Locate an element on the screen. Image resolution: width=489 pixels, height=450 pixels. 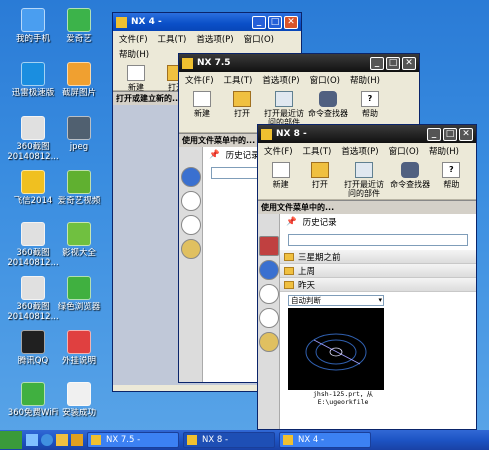
desktop-icon-11: 绿色浏览器 is located at coordinates (79, 294).